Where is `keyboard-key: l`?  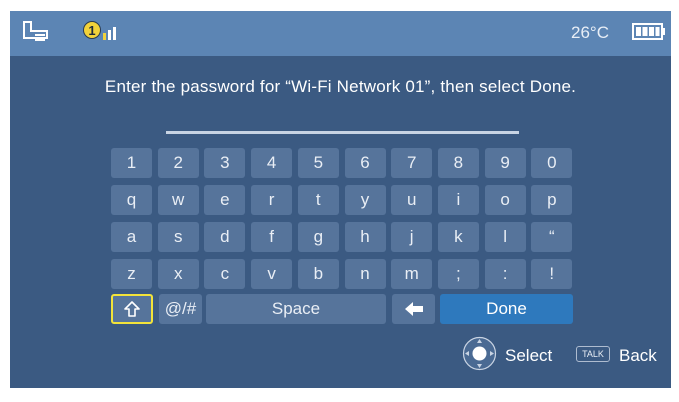
keyboard-key: l is located at coordinates (505, 237).